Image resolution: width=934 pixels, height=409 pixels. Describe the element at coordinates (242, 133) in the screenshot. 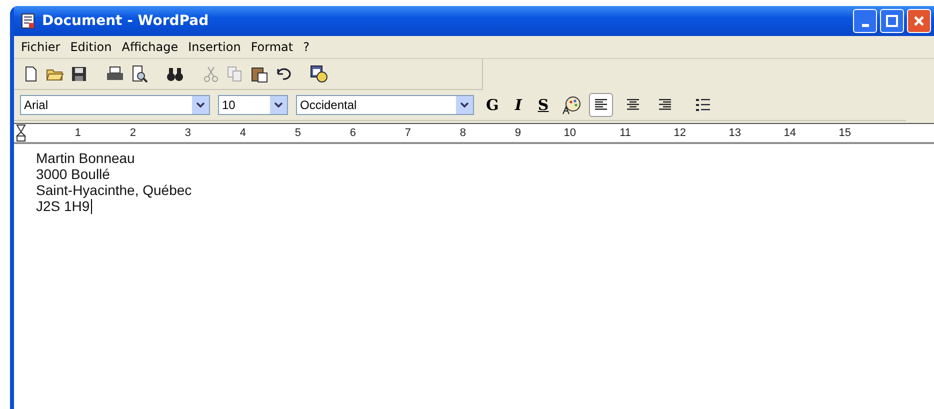

I see `ruler-number: 4` at that location.